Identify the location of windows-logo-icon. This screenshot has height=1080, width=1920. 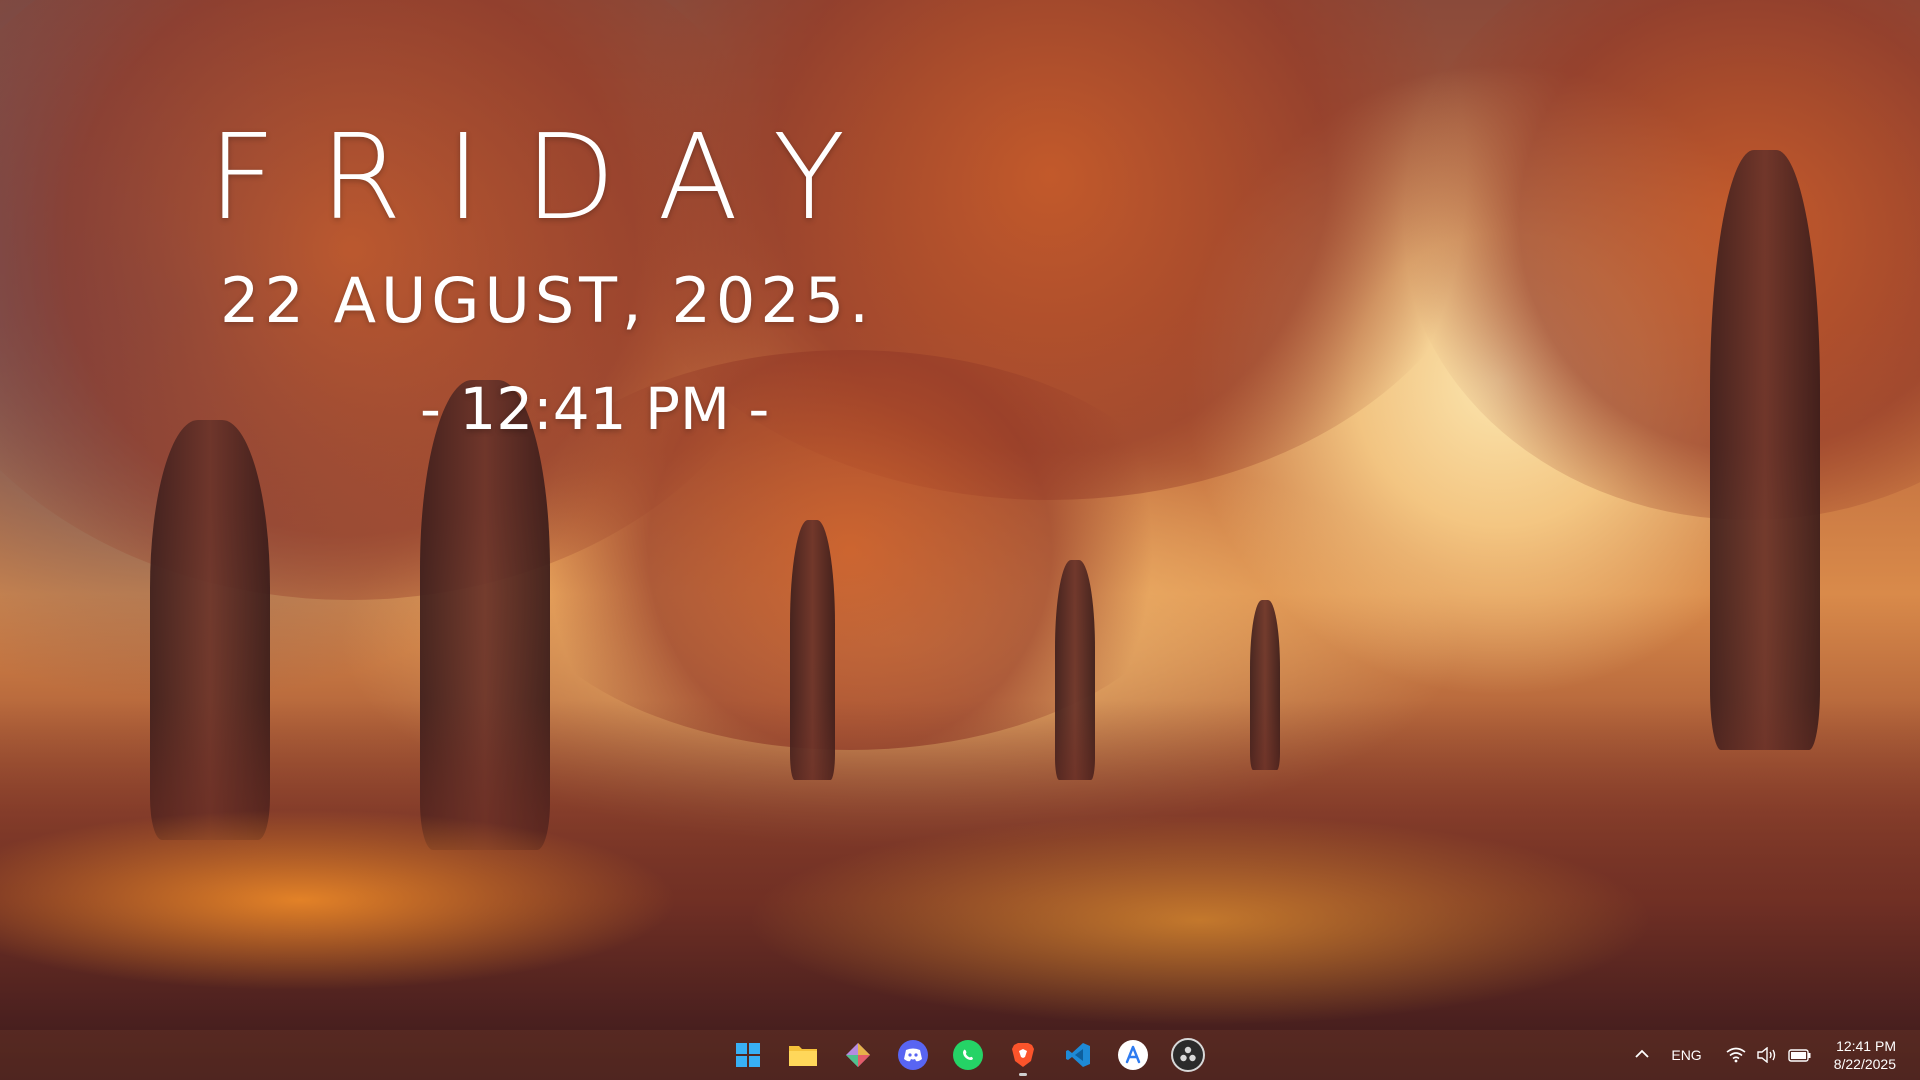
(748, 1055).